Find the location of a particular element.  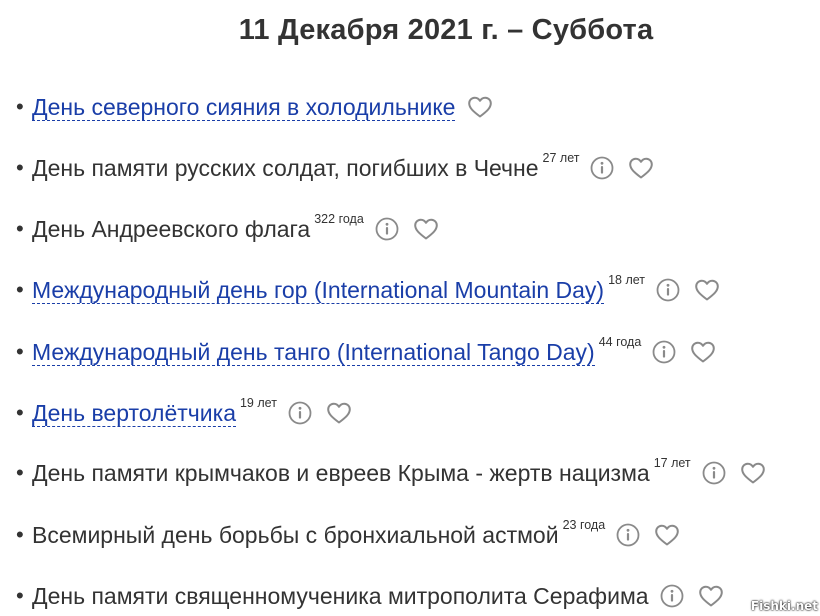

age-badge: 18 лет is located at coordinates (627, 280).